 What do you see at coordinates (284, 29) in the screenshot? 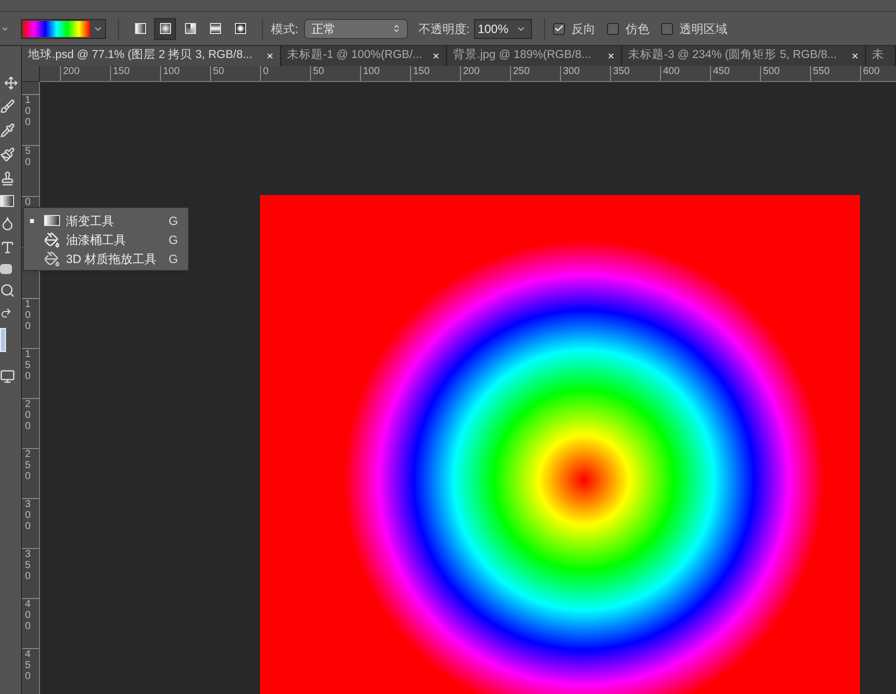
I see `mode-label: 模式:` at bounding box center [284, 29].